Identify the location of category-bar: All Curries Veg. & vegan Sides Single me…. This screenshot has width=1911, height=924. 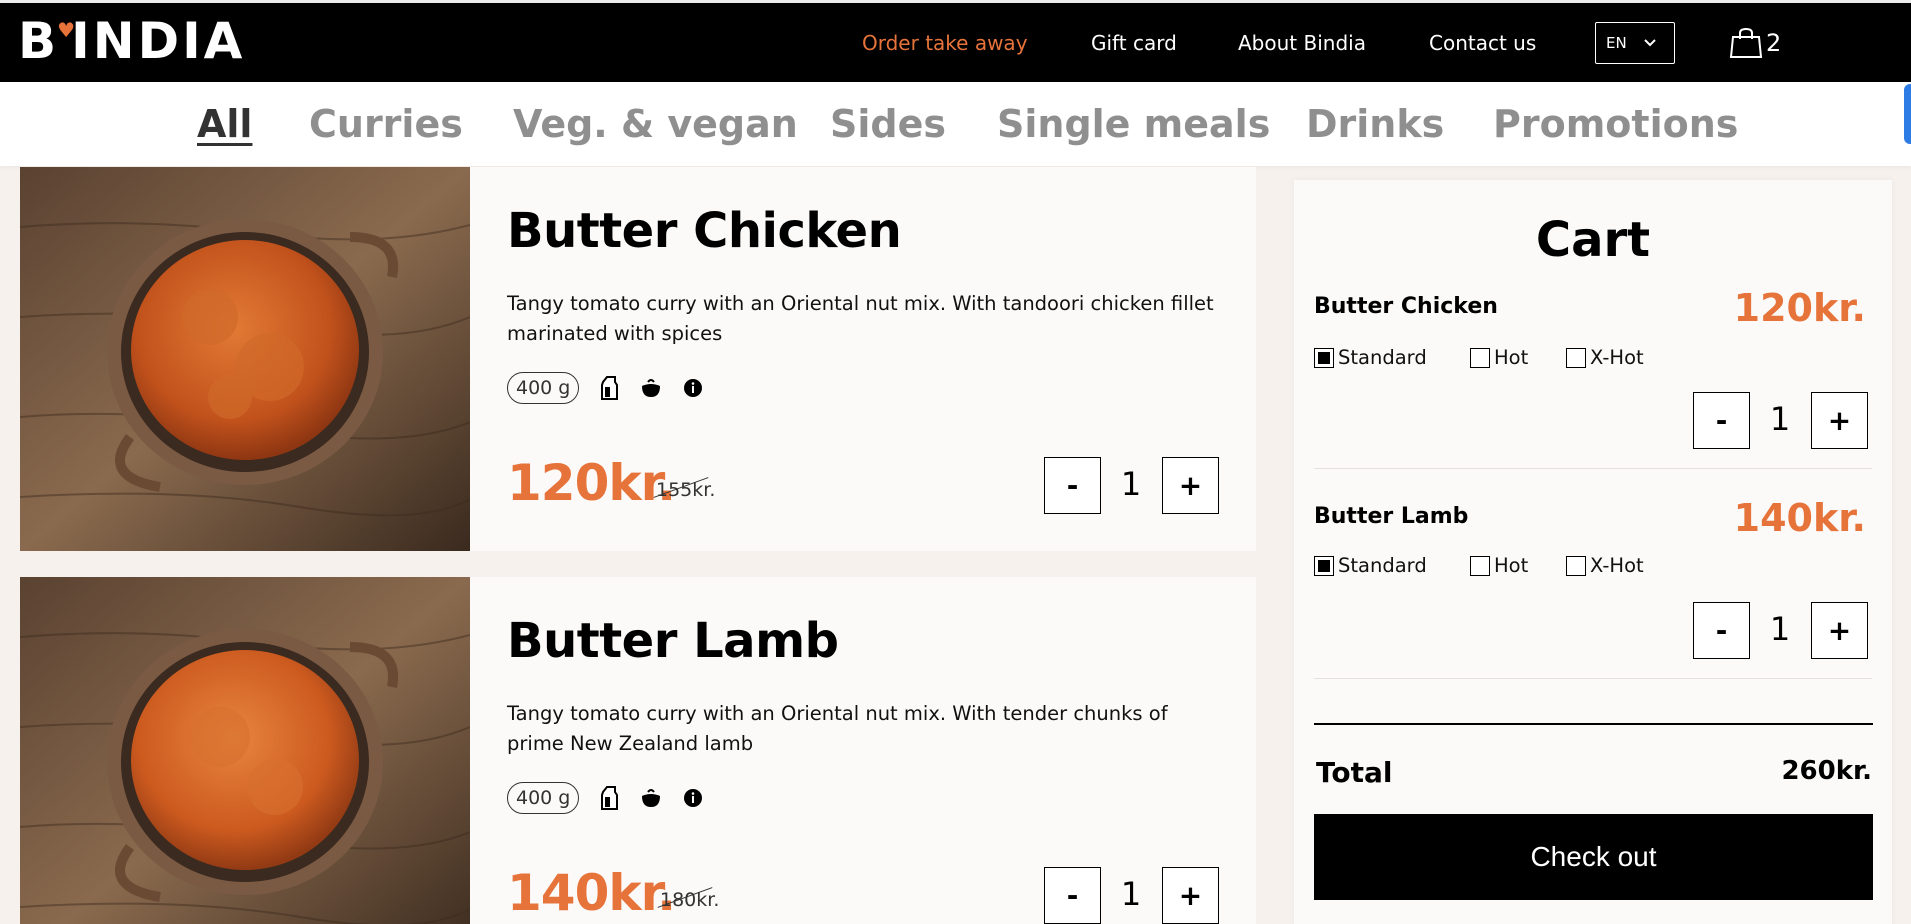
(955, 124).